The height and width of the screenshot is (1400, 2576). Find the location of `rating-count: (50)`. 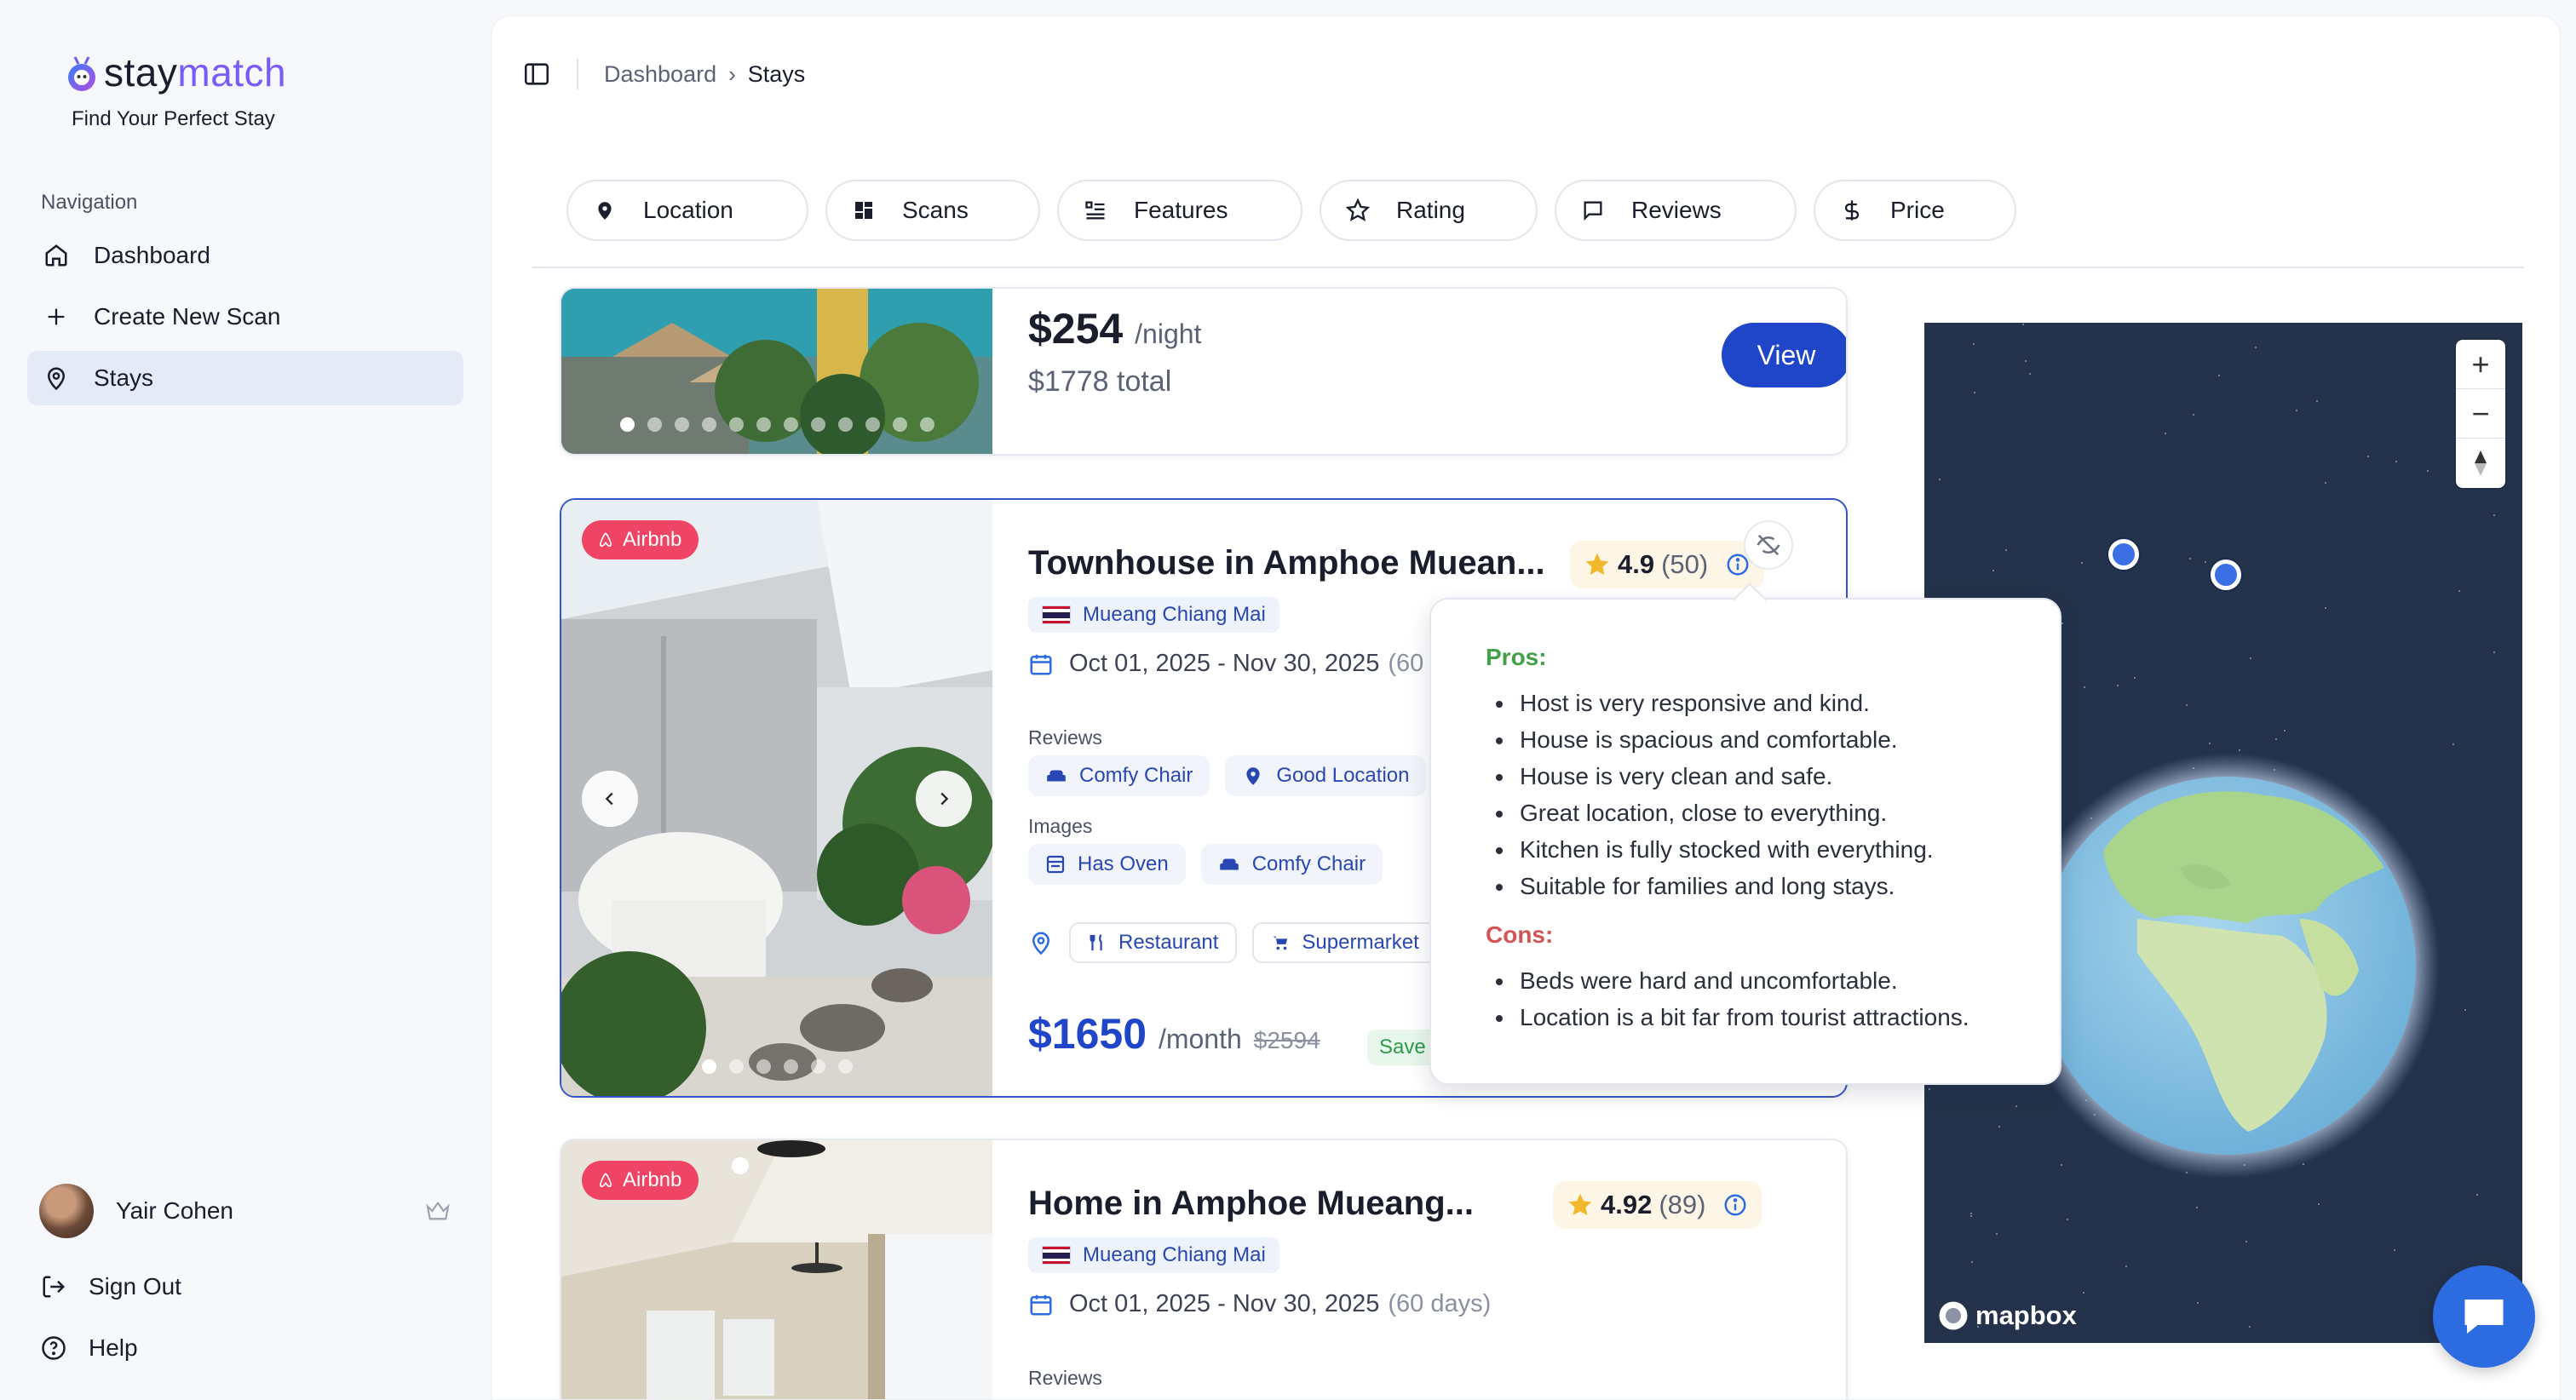

rating-count: (50) is located at coordinates (1685, 564).